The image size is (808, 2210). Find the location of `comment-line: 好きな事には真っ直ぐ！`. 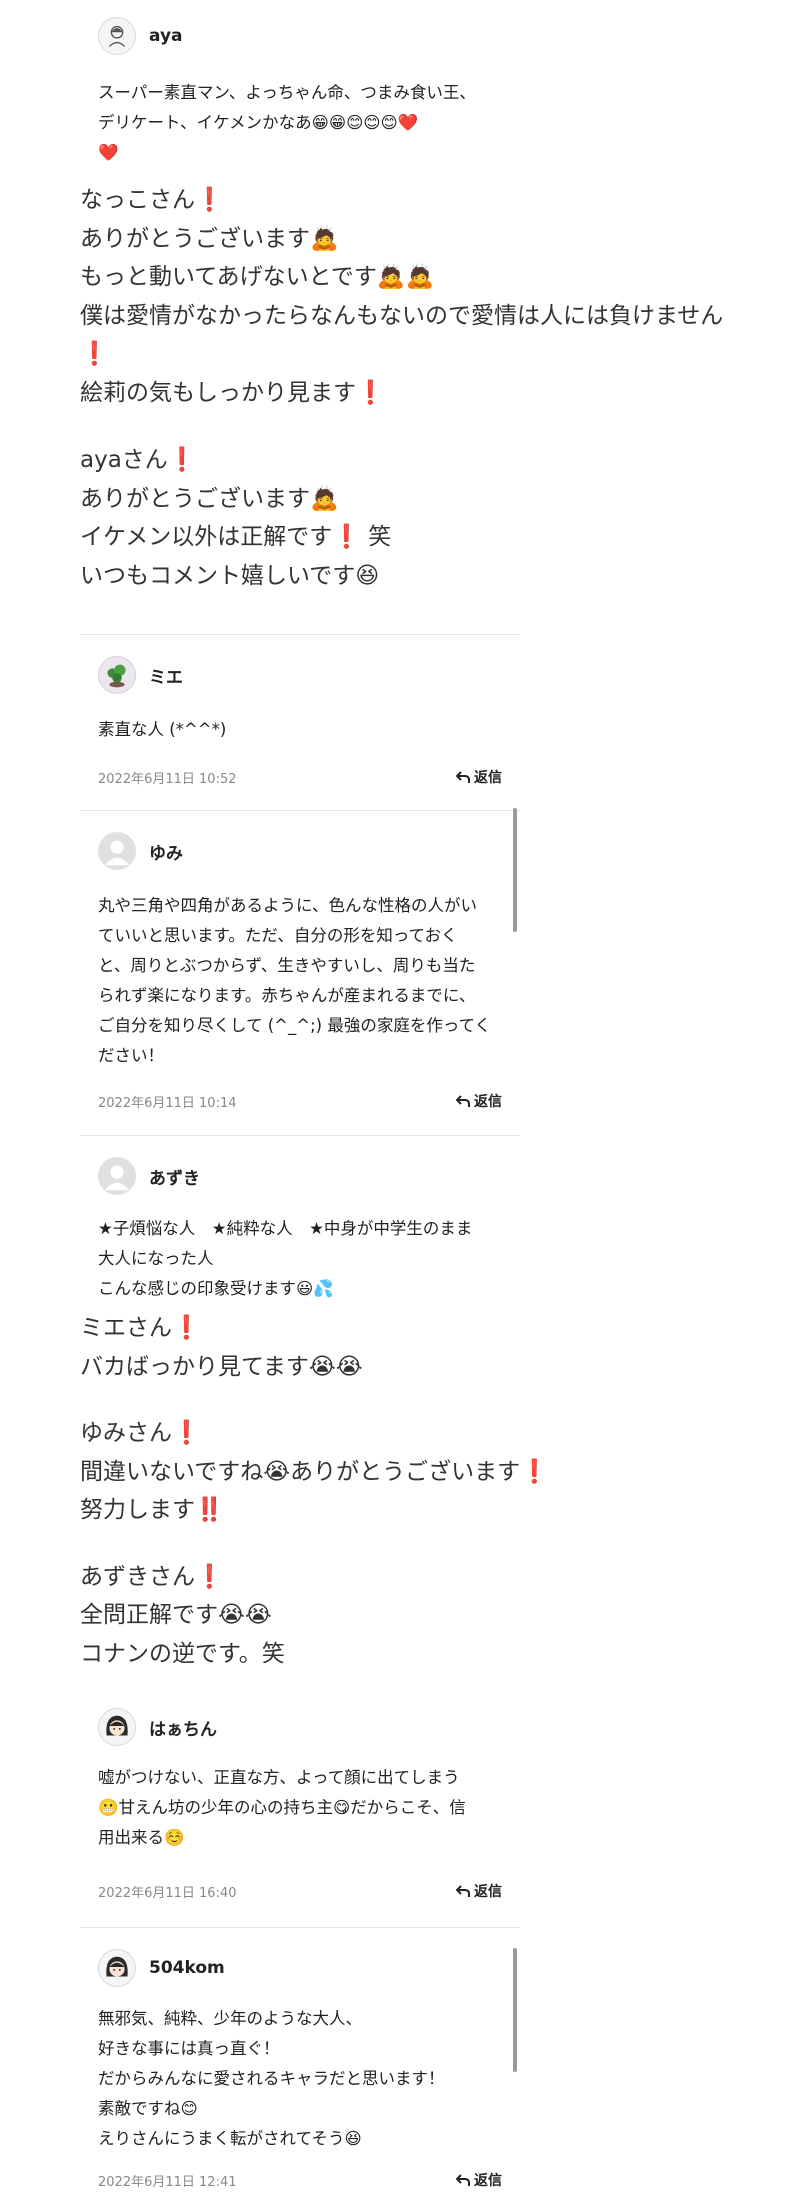

comment-line: 好きな事には真っ直ぐ！ is located at coordinates (189, 2048).